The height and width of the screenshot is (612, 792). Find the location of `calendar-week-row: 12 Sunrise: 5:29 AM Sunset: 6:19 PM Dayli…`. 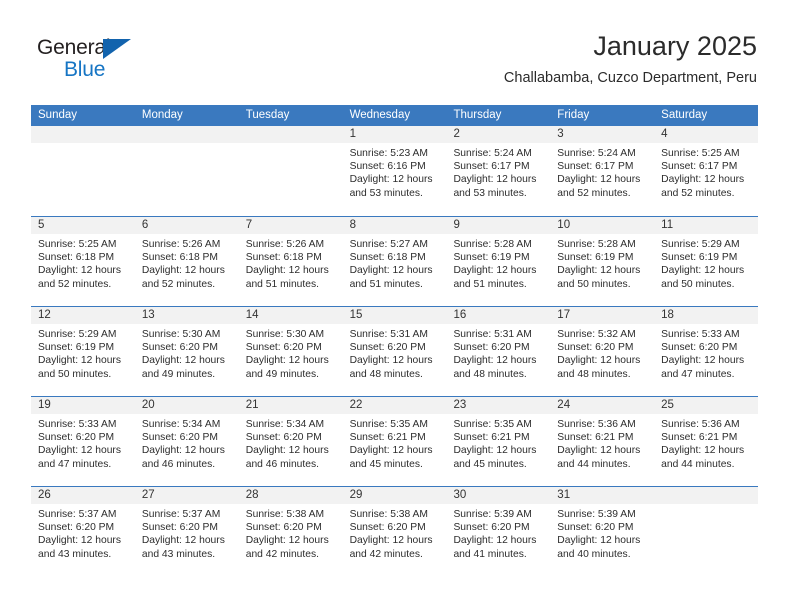

calendar-week-row: 12 Sunrise: 5:29 AM Sunset: 6:19 PM Dayli… is located at coordinates (395, 351).